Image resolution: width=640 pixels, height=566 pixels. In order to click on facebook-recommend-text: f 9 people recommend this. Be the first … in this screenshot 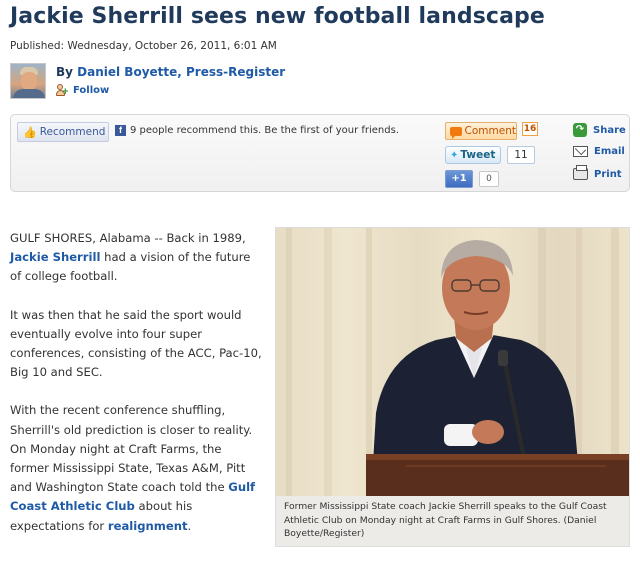, I will do `click(257, 130)`.